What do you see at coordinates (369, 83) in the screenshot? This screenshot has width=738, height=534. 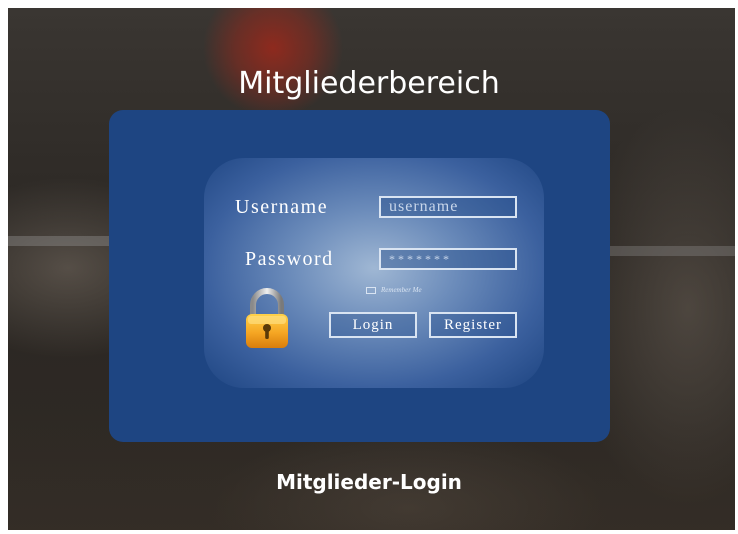 I see `page-heading: Mitgliederbereich` at bounding box center [369, 83].